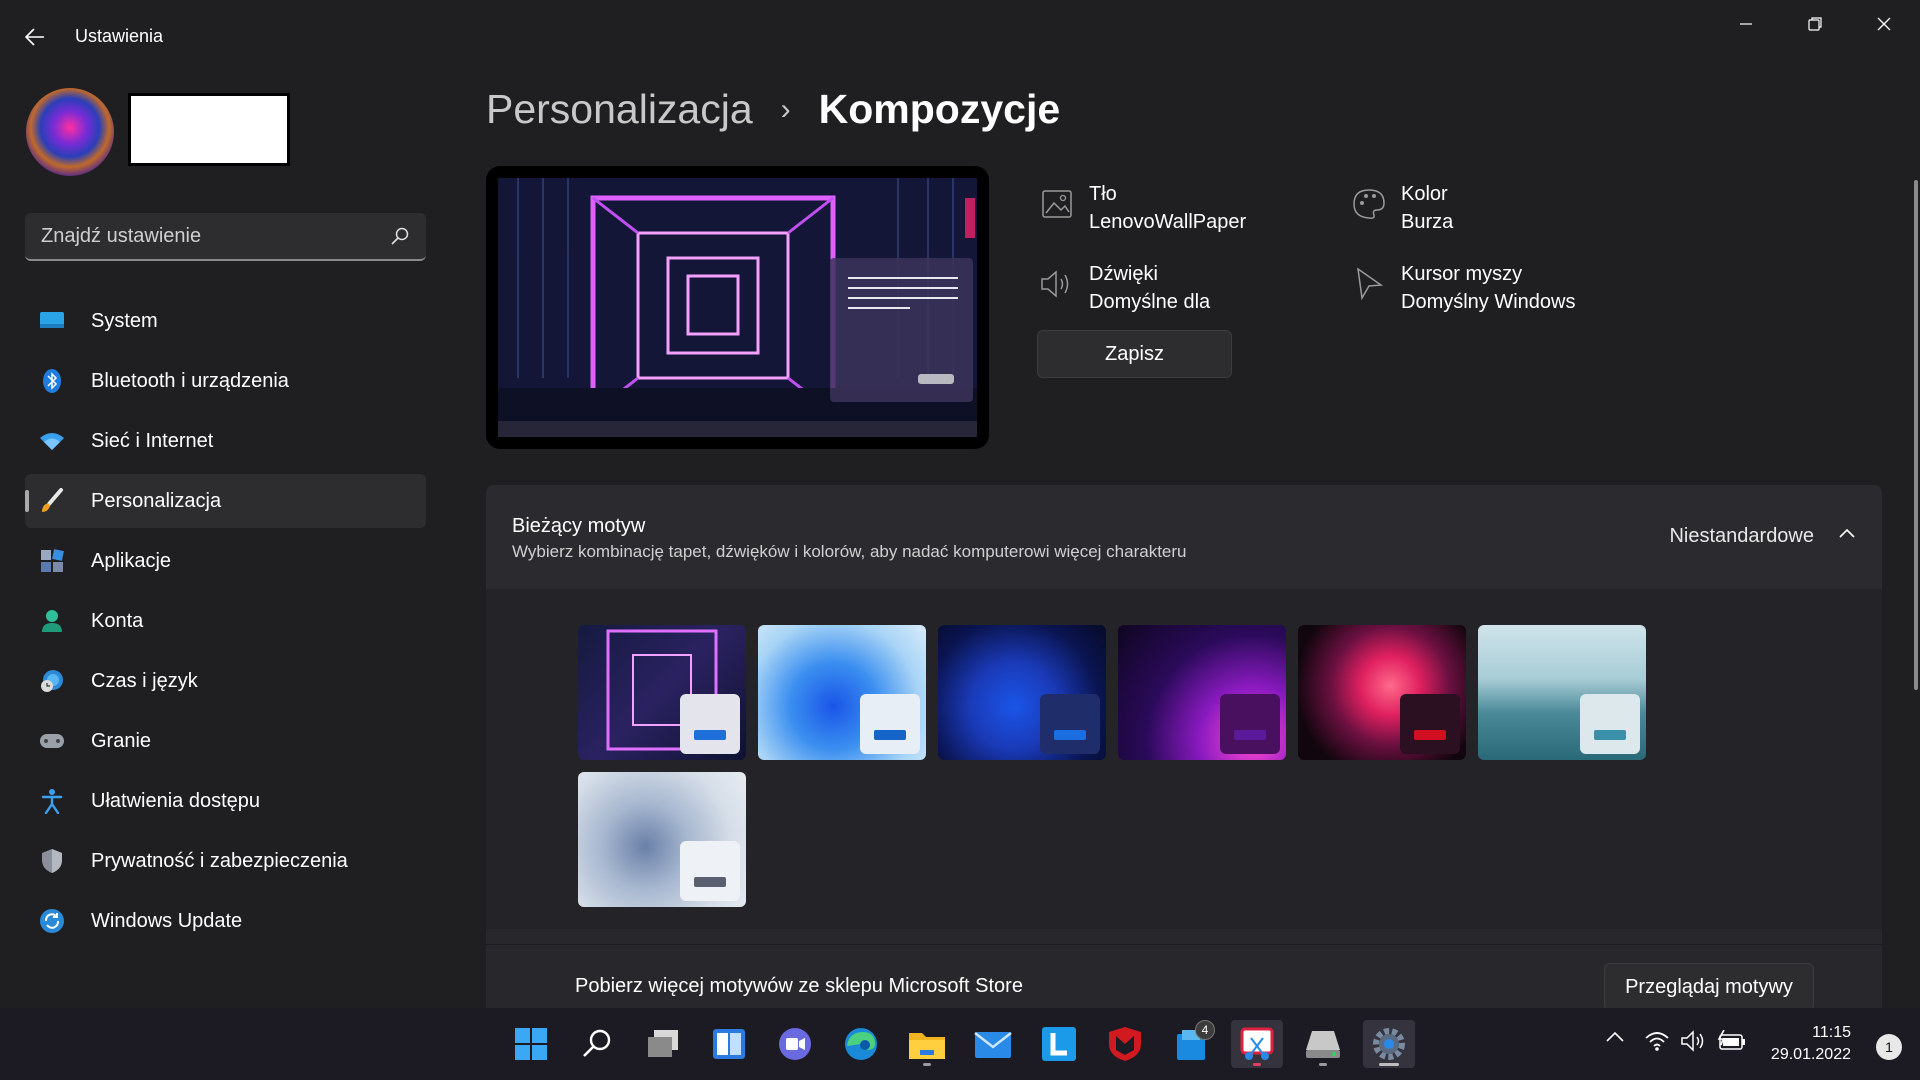 Image resolution: width=1920 pixels, height=1080 pixels. I want to click on search-icon, so click(400, 236).